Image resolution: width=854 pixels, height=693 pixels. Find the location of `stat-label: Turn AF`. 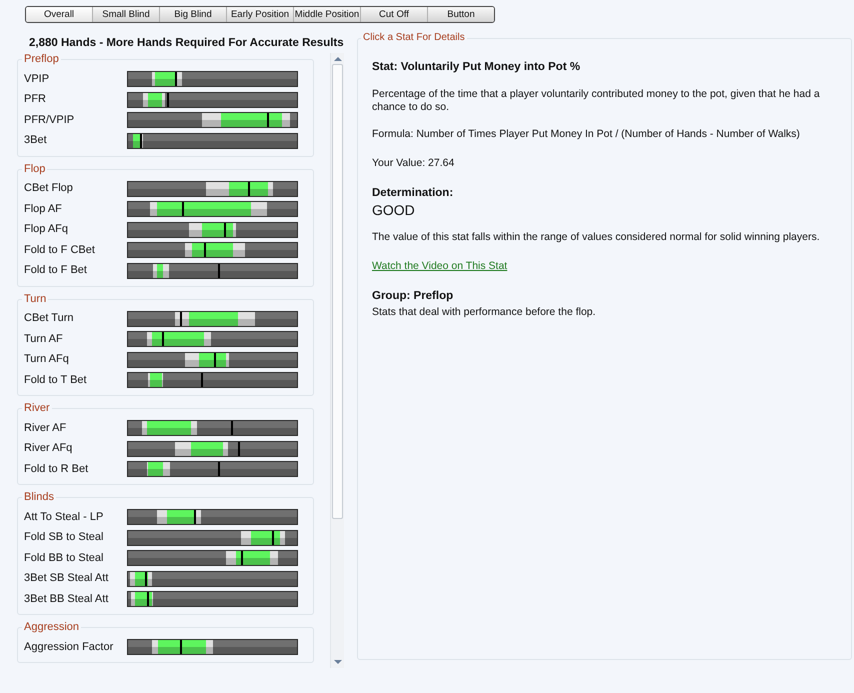

stat-label: Turn AF is located at coordinates (75, 339).